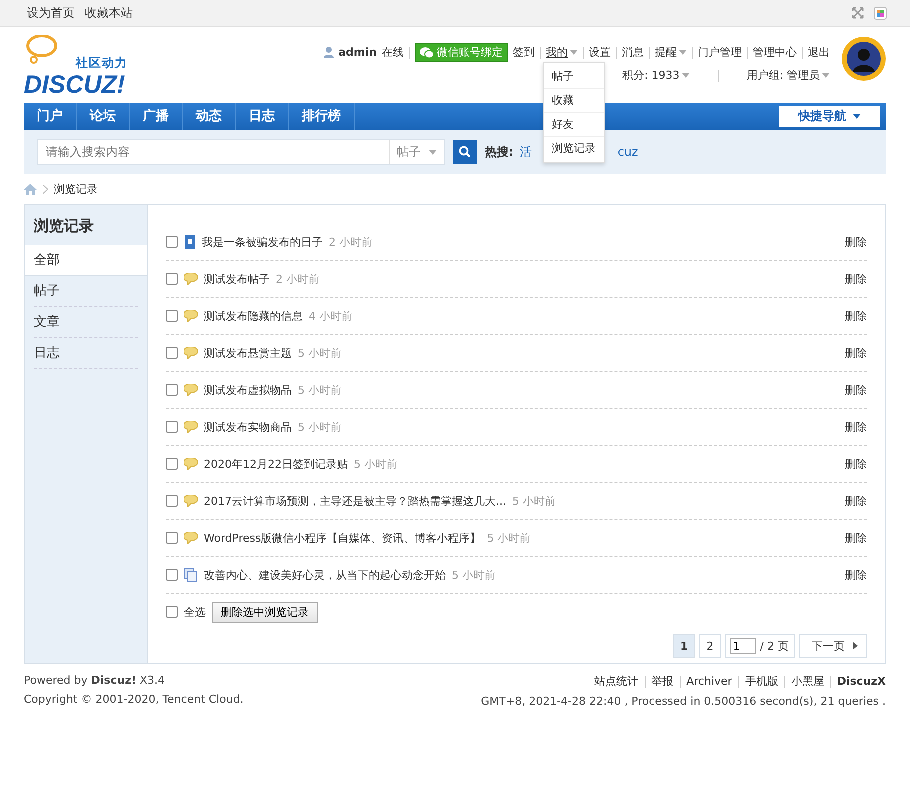 This screenshot has height=800, width=910. What do you see at coordinates (526, 152) in the screenshot?
I see `hot-search-link: 活` at bounding box center [526, 152].